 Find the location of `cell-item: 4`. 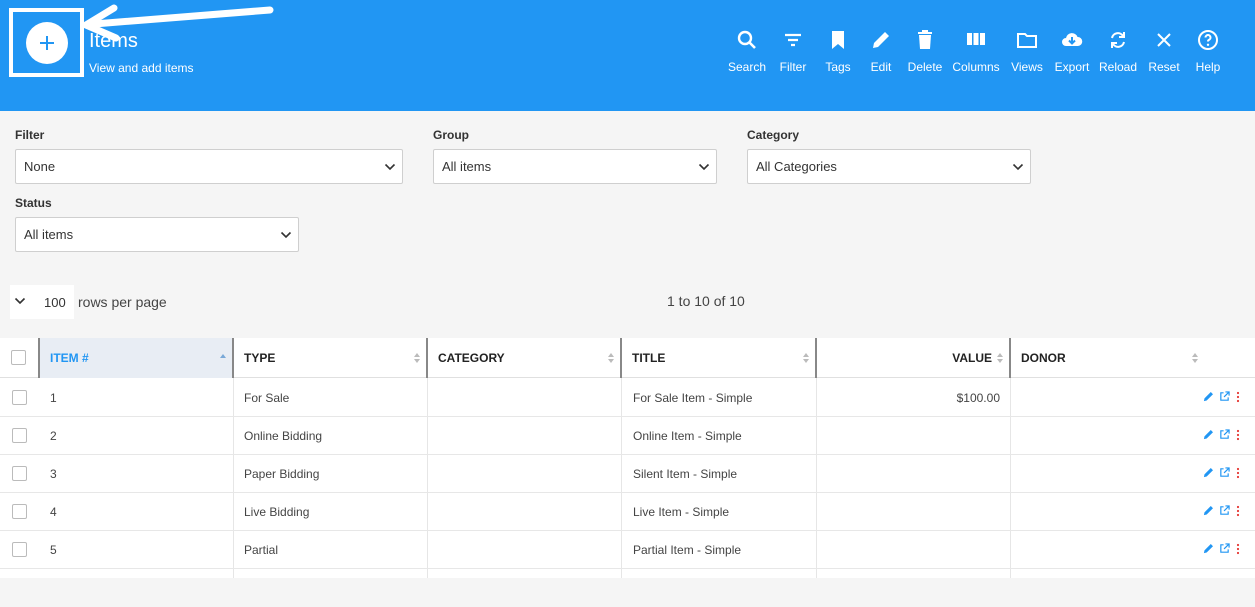

cell-item: 4 is located at coordinates (53, 512).